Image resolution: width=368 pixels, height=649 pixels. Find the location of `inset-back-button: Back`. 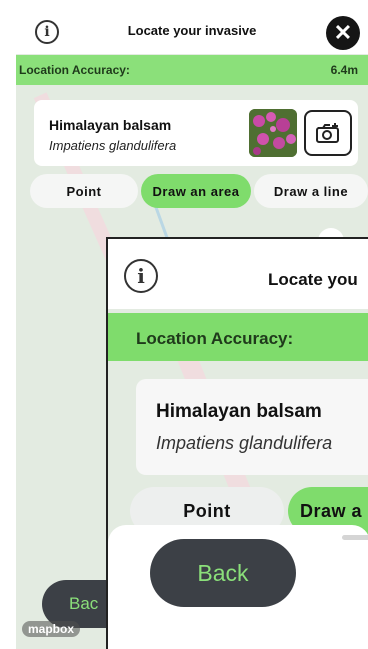

inset-back-button: Back is located at coordinates (223, 573).